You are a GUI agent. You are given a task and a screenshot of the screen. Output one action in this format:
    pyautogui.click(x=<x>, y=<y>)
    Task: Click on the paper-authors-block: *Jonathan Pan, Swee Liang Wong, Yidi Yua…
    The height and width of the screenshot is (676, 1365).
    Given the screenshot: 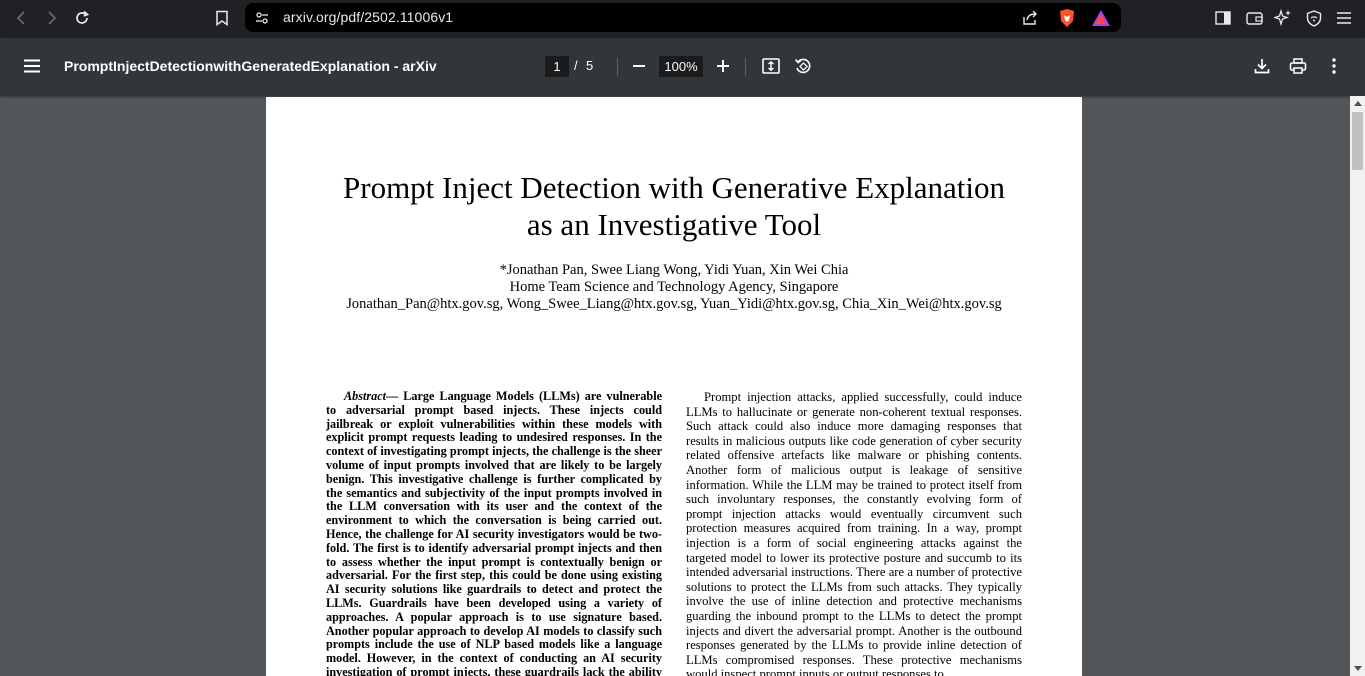 What is the action you would take?
    pyautogui.click(x=674, y=287)
    